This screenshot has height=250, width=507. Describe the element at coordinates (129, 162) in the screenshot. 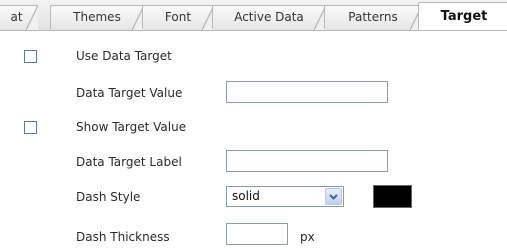

I see `data-target-label-label: Data Target Label` at that location.